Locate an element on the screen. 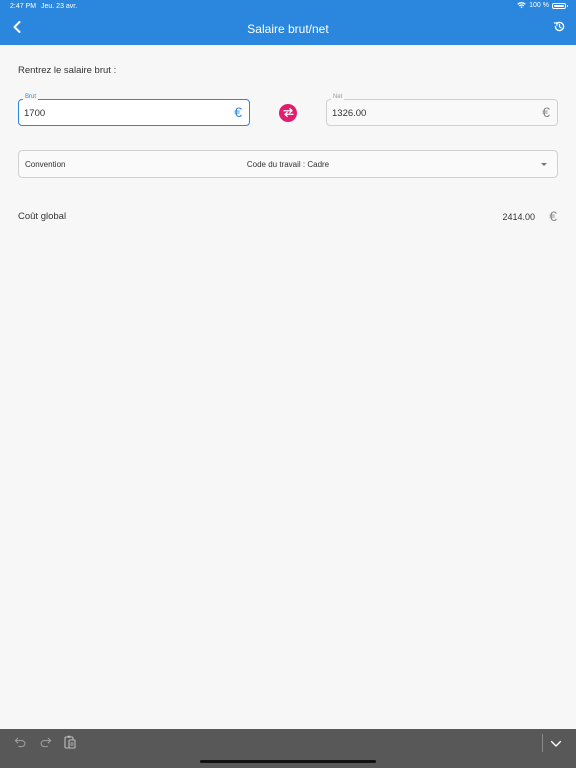 This screenshot has width=576, height=768. brut-label: Brut is located at coordinates (31, 97).